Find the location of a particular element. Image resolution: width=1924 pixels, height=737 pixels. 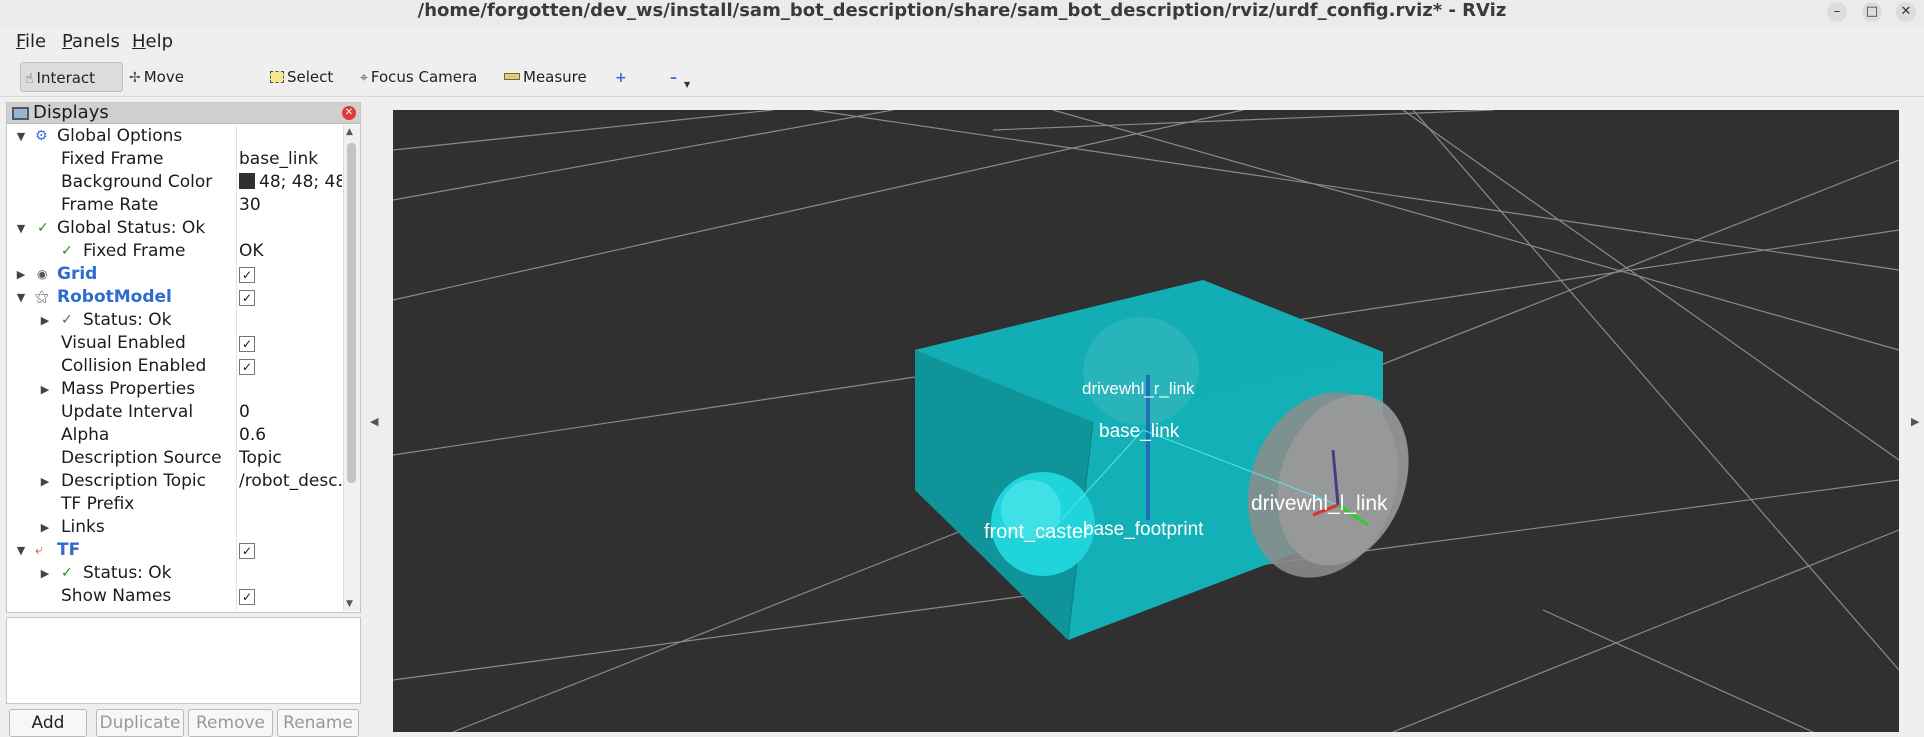

property-description-box is located at coordinates (183, 660).